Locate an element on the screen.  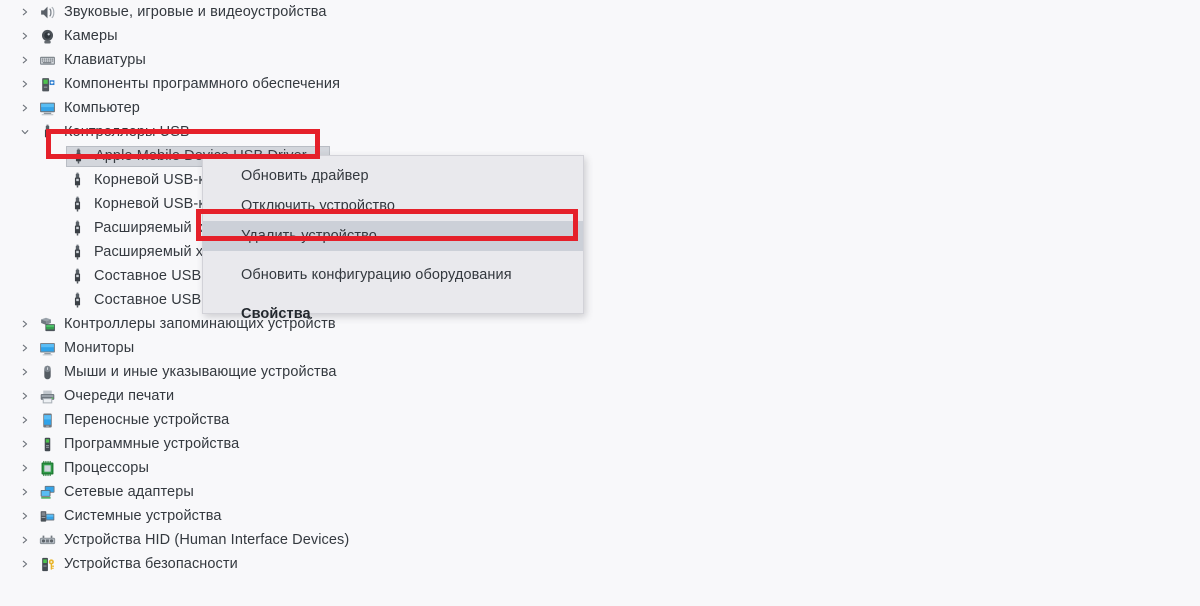
tree-item-indent: Мониторы is located at coordinates (67, 348).